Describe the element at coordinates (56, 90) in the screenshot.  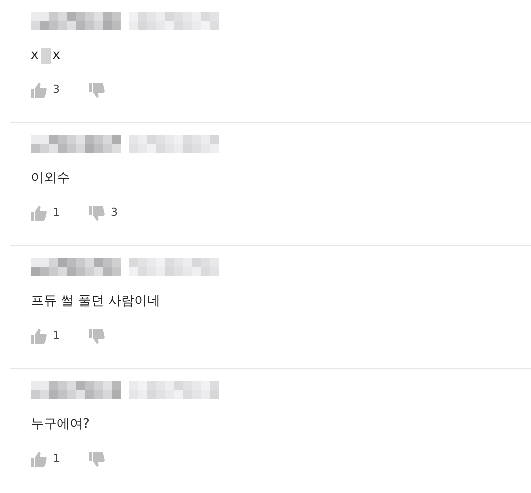
I see `like-count: 3` at that location.